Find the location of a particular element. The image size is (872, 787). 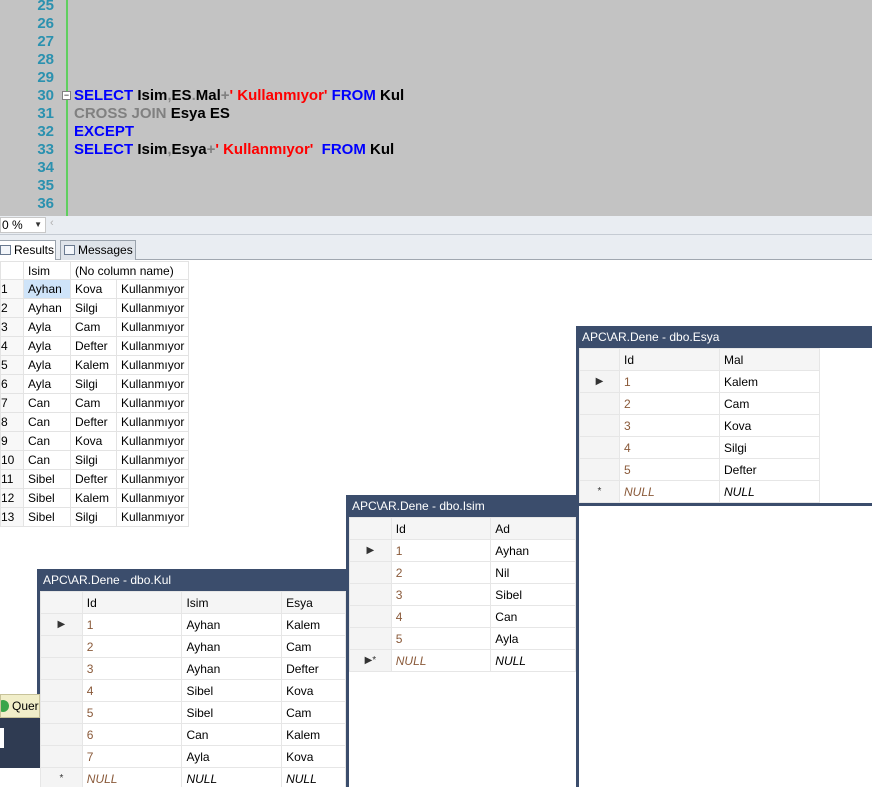

row-number: 4 is located at coordinates (12, 346).